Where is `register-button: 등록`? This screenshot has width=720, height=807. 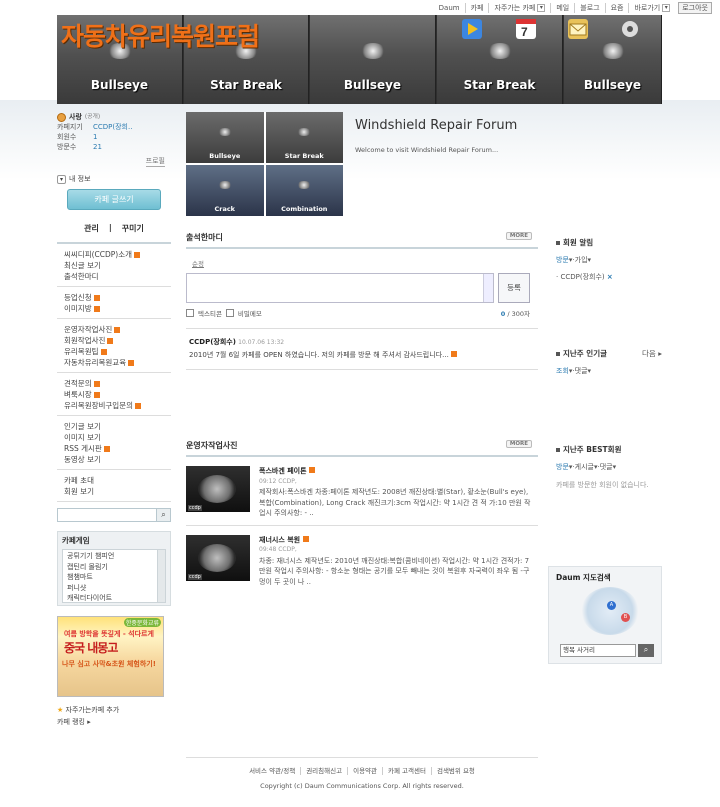 register-button: 등록 is located at coordinates (514, 288).